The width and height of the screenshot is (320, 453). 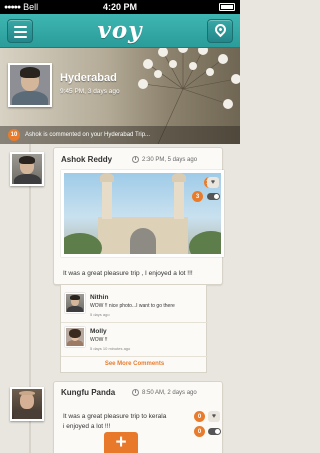 I want to click on map-pin-icon, so click(x=220, y=29).